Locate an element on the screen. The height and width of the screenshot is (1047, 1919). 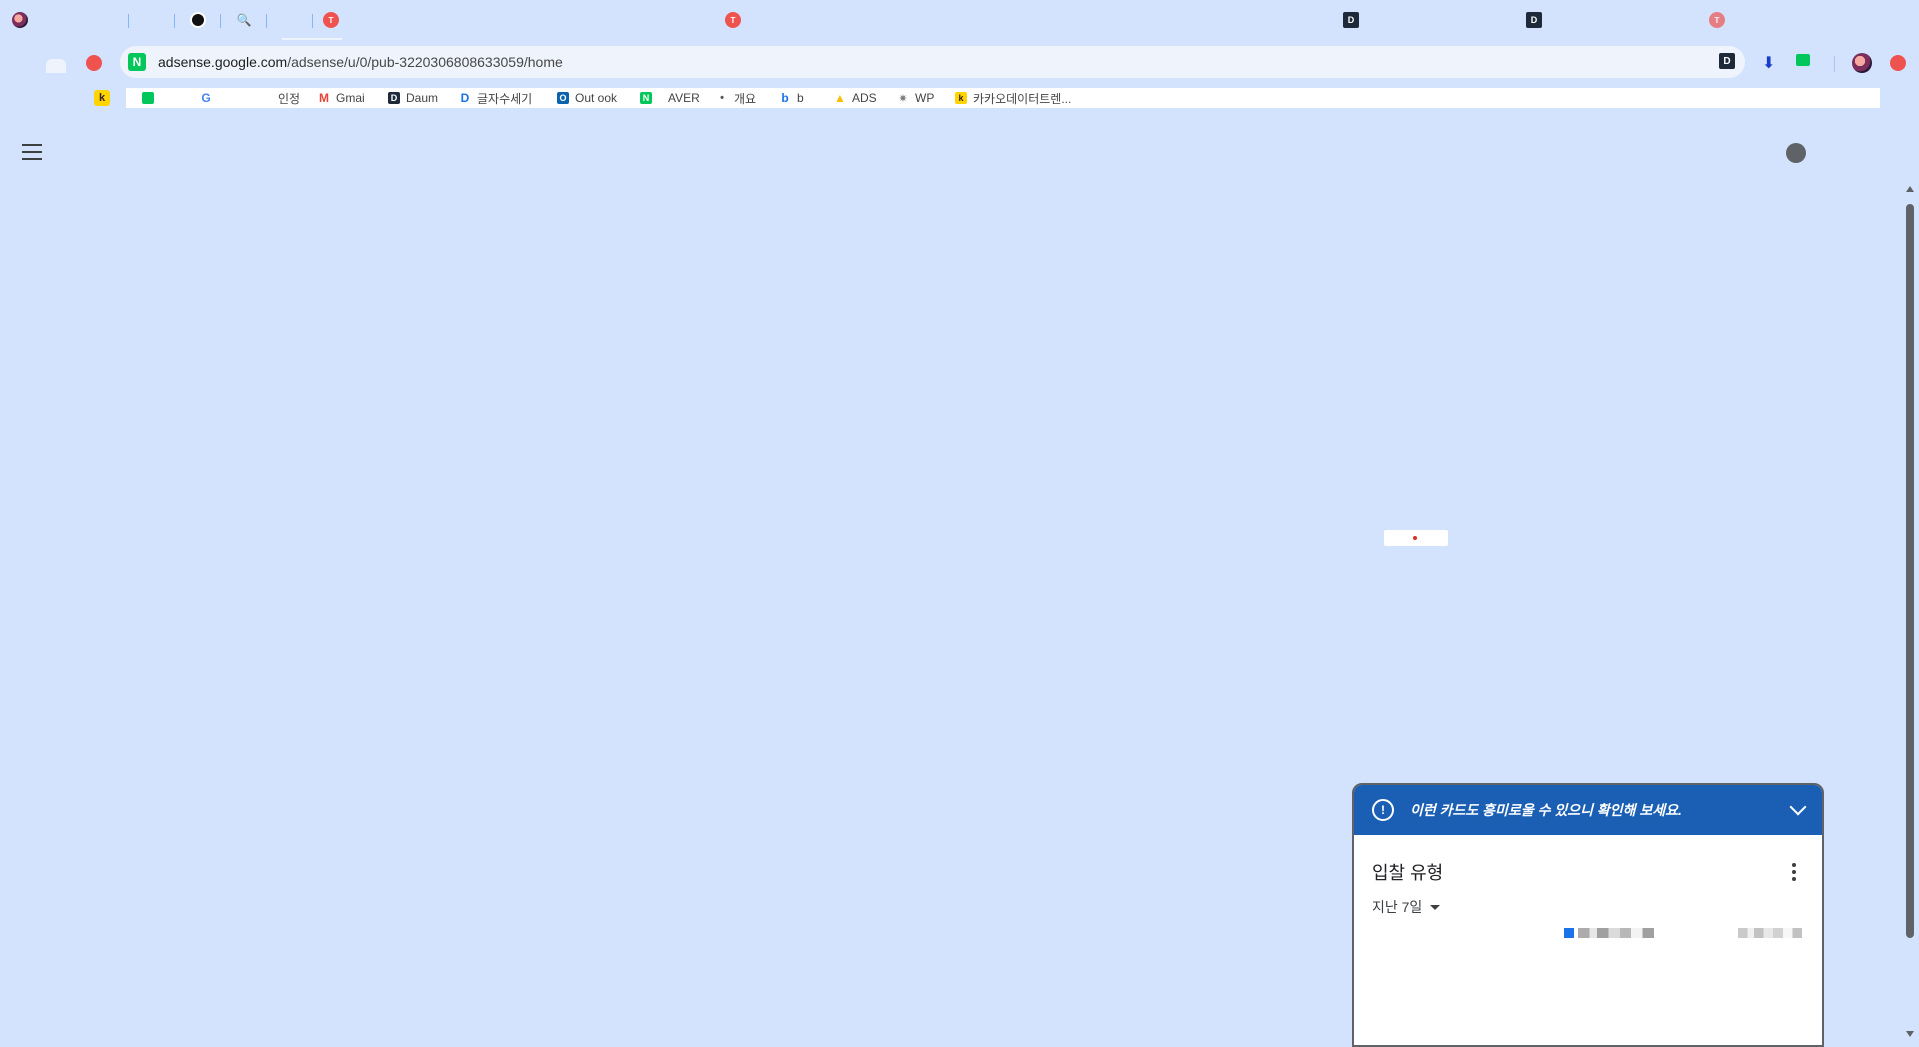
card-title: 입찰 유형 is located at coordinates (1408, 873).